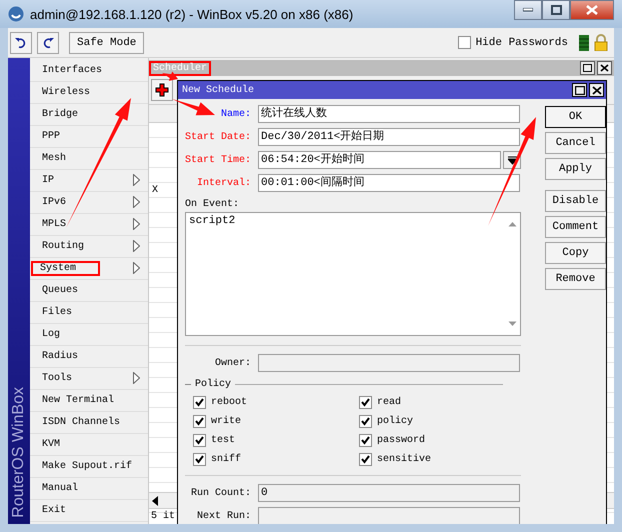 The image size is (622, 532). What do you see at coordinates (226, 459) in the screenshot?
I see `checkbox-label: sniff` at bounding box center [226, 459].